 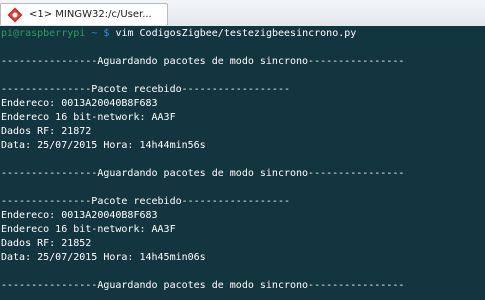 I want to click on prompt-user-host: pi@raspberrypi, so click(x=43, y=33).